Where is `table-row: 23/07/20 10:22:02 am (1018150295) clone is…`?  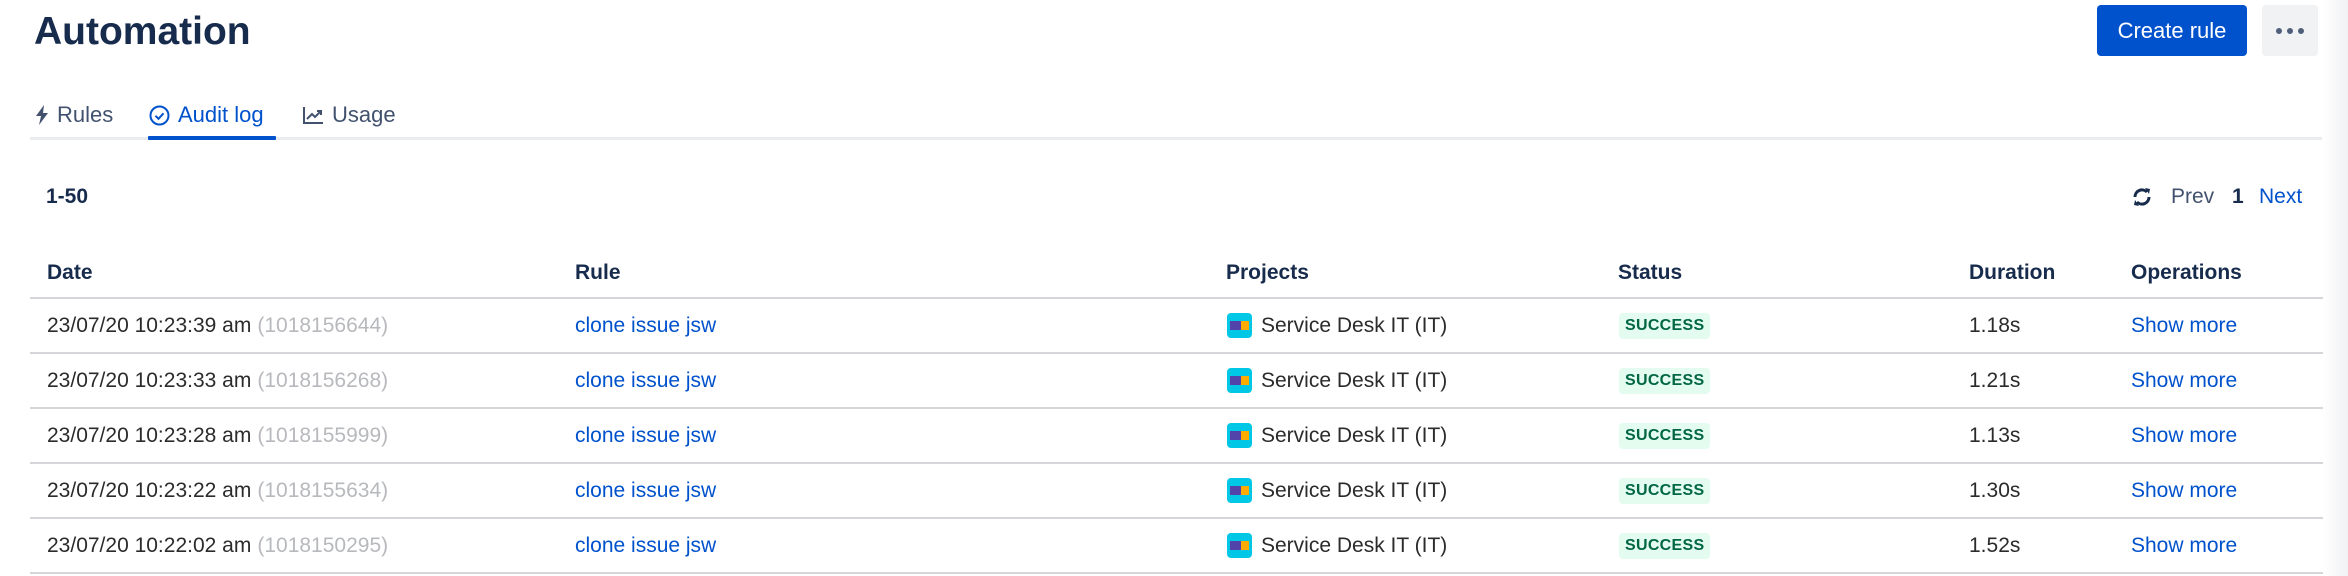
table-row: 23/07/20 10:22:02 am (1018150295) clone is… is located at coordinates (1176, 546).